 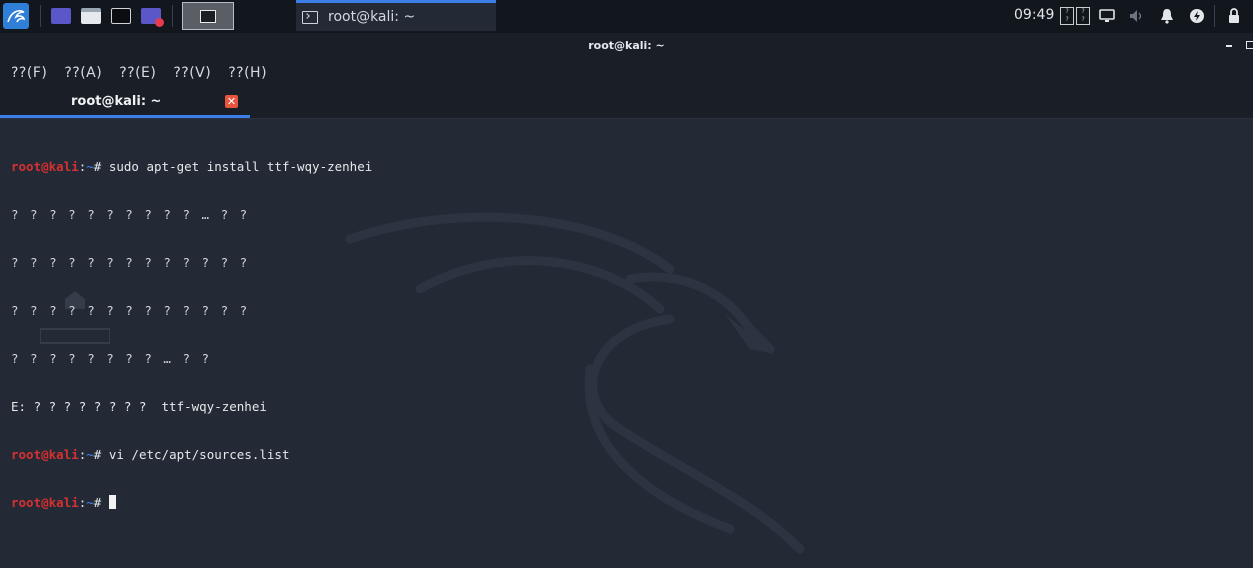 I want to click on power-manager-tray-button, so click(x=1197, y=16).